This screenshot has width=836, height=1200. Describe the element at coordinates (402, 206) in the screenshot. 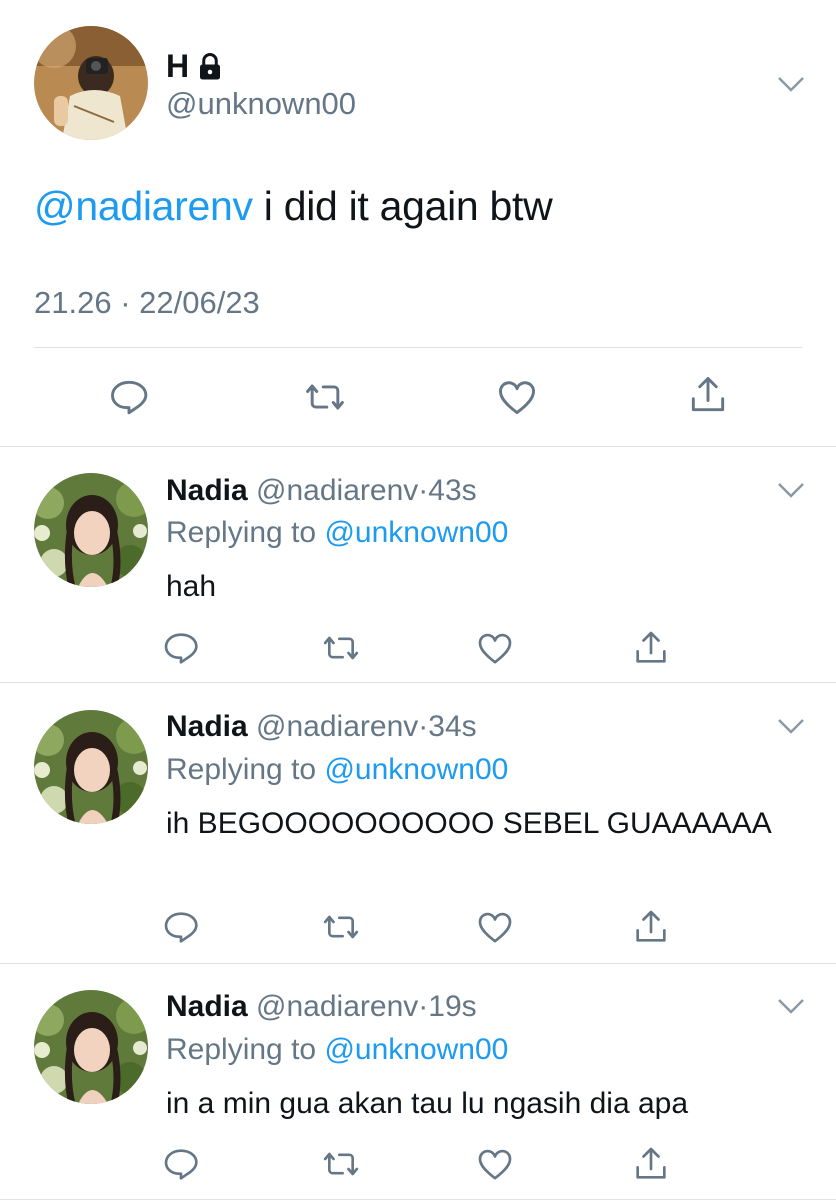

I see `tweet-body: i did it again btw` at that location.